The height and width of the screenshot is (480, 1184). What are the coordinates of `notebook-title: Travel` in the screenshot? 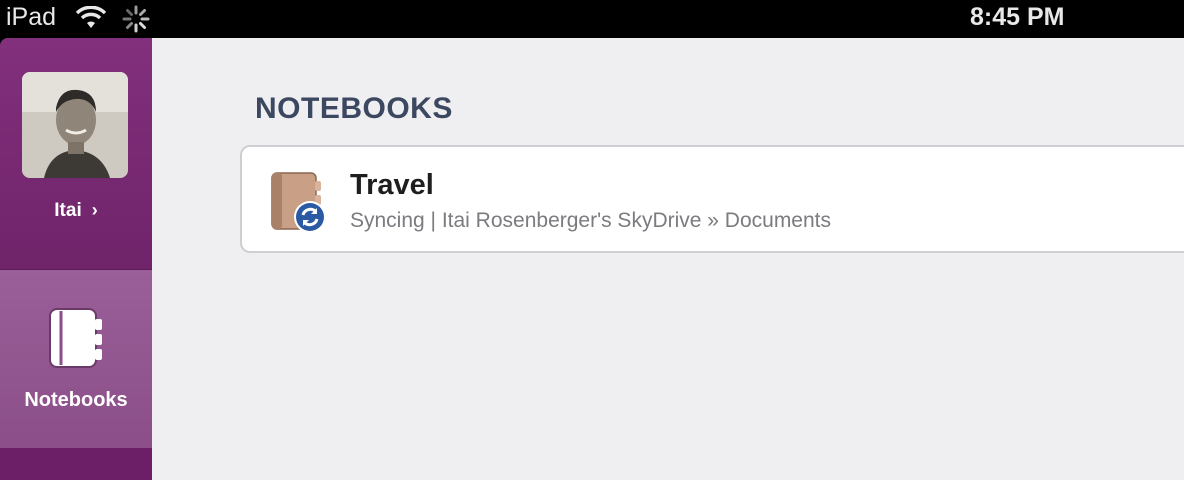 It's located at (392, 185).